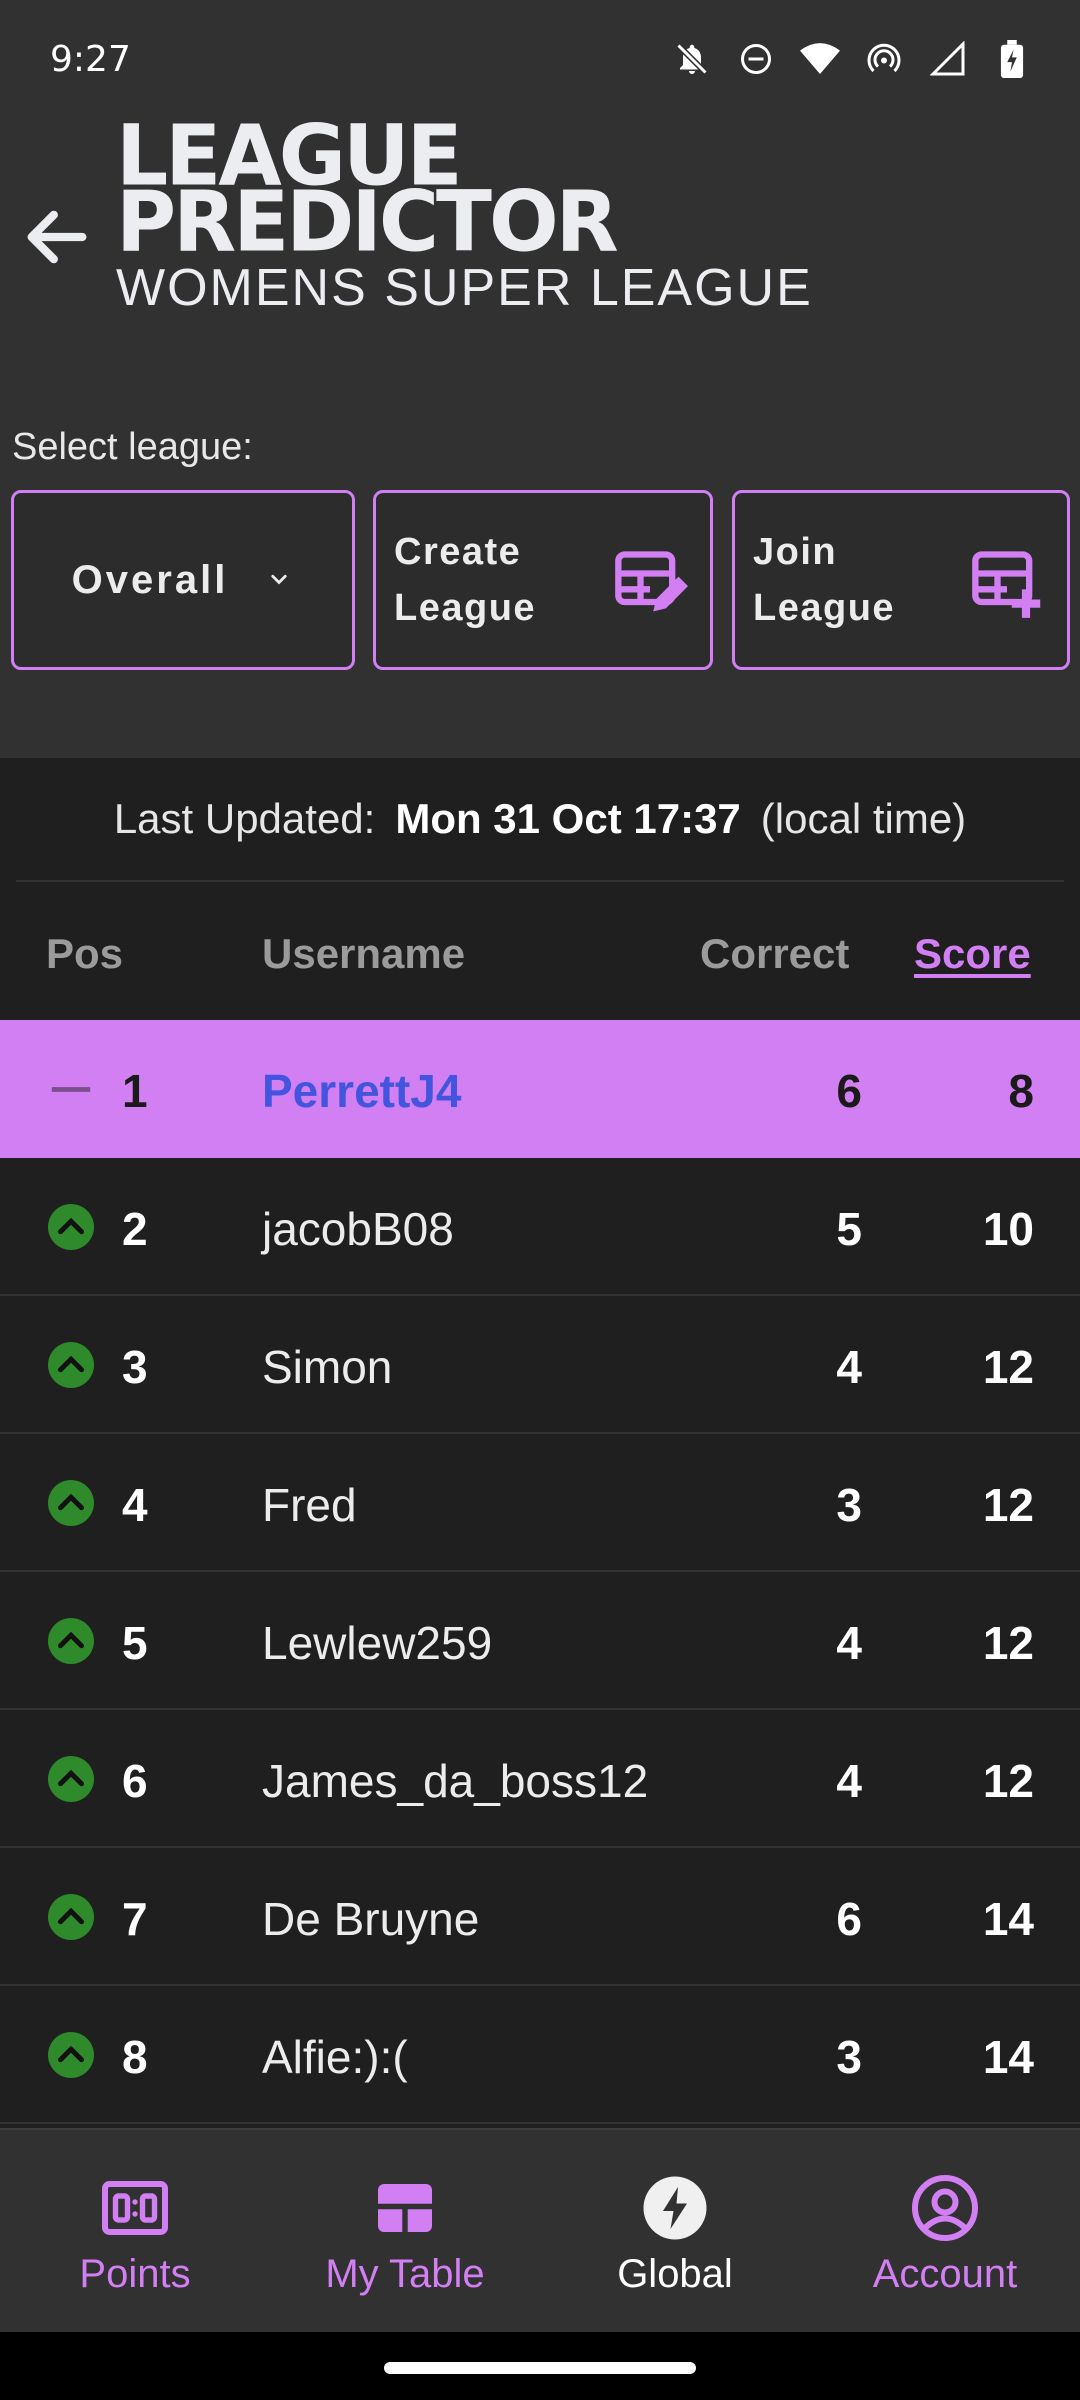  What do you see at coordinates (945, 2208) in the screenshot?
I see `account-circle-icon` at bounding box center [945, 2208].